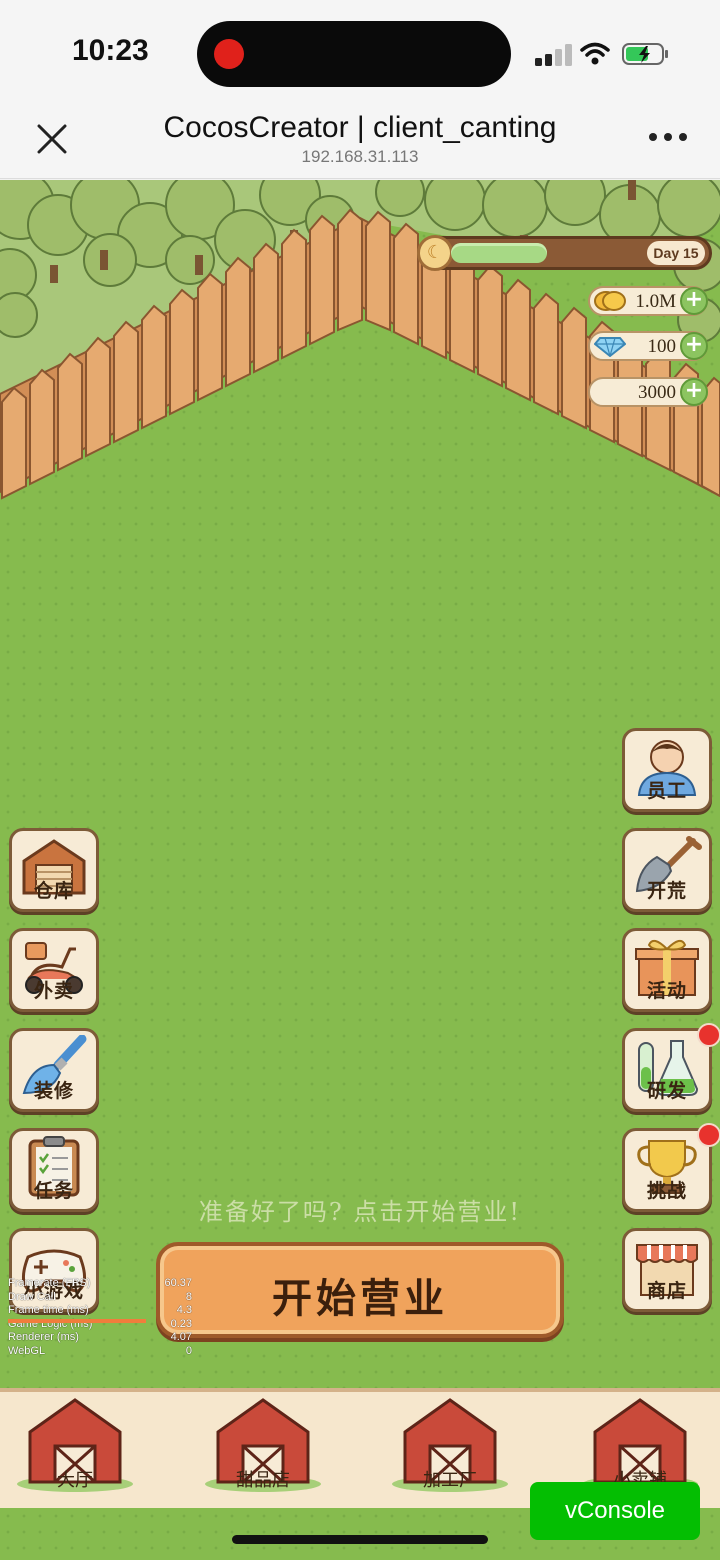 The width and height of the screenshot is (720, 1560). Describe the element at coordinates (671, 1067) in the screenshot. I see `research-button: 研发` at that location.